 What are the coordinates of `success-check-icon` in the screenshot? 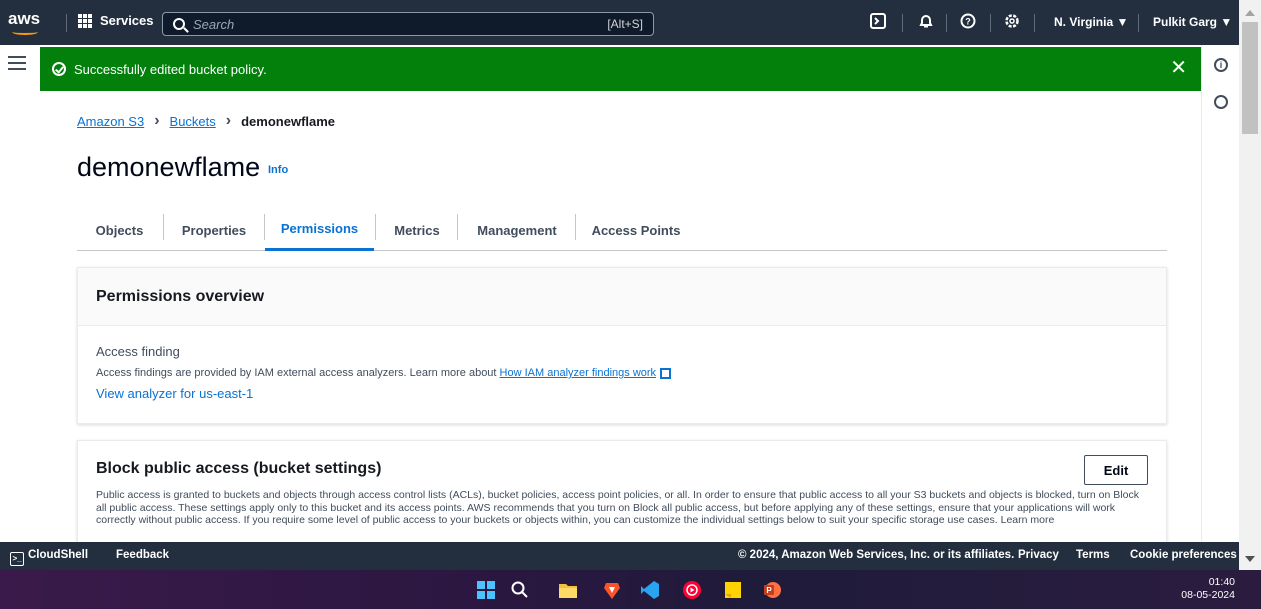 It's located at (59, 69).